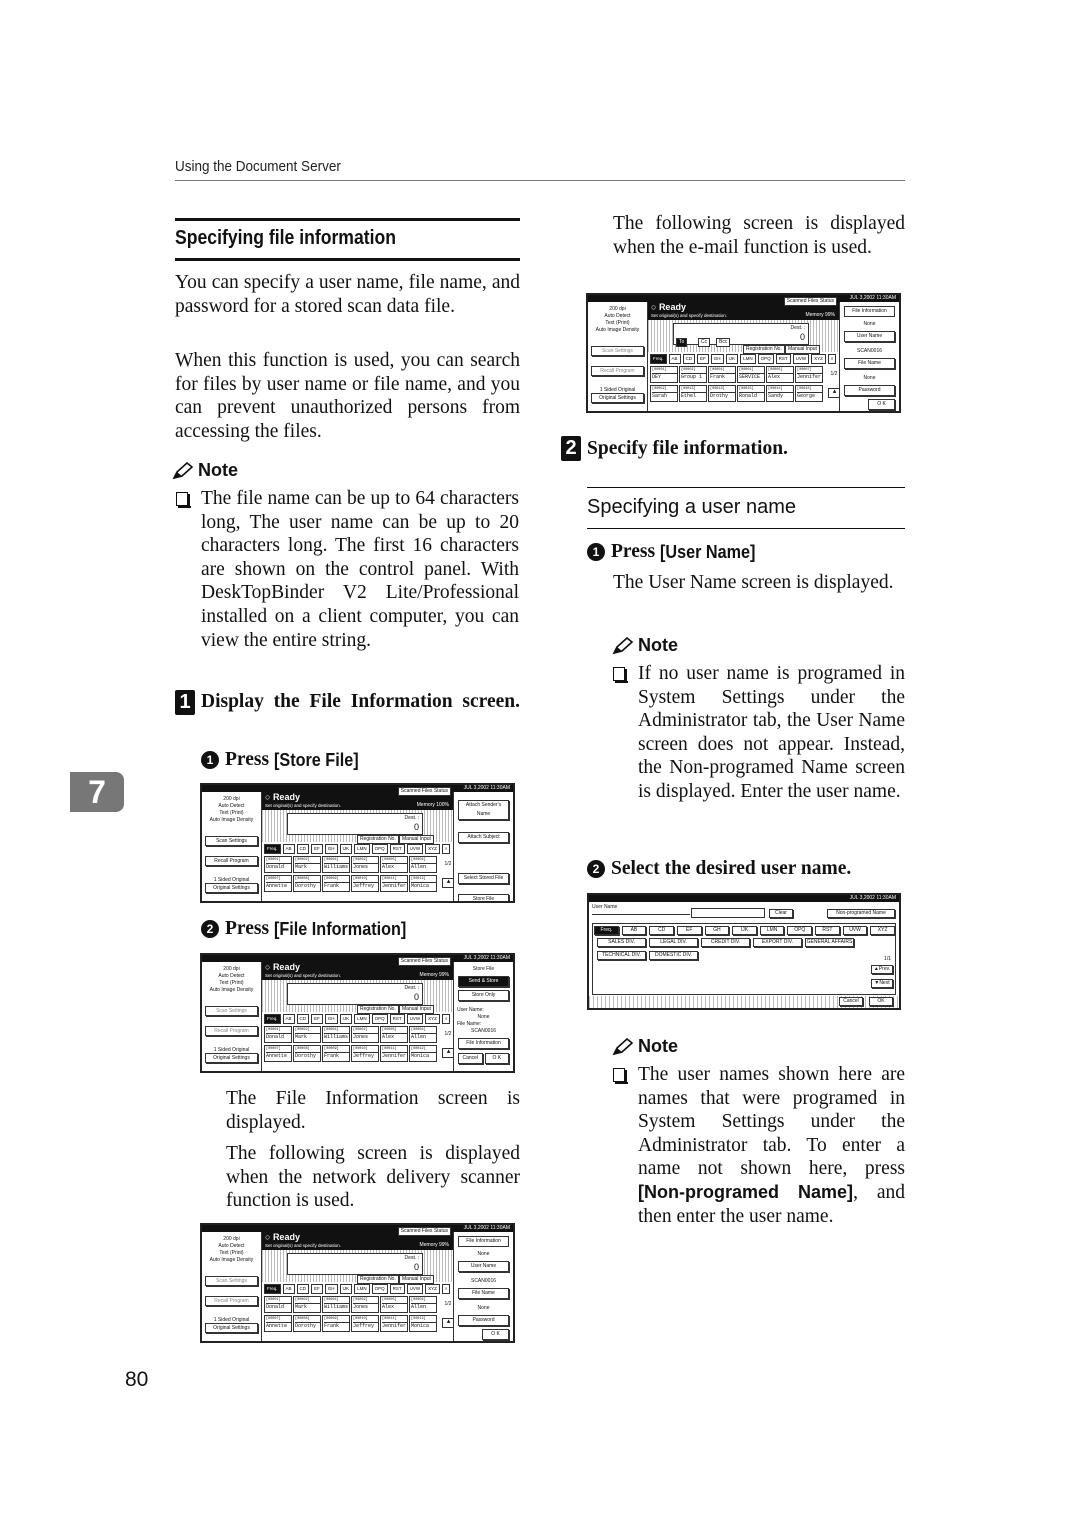  I want to click on bcc-button: Bcc, so click(723, 342).